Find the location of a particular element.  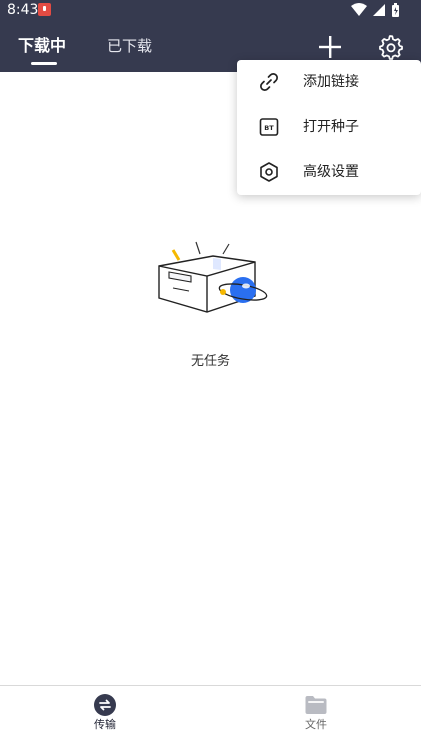

signal-icon is located at coordinates (379, 10).